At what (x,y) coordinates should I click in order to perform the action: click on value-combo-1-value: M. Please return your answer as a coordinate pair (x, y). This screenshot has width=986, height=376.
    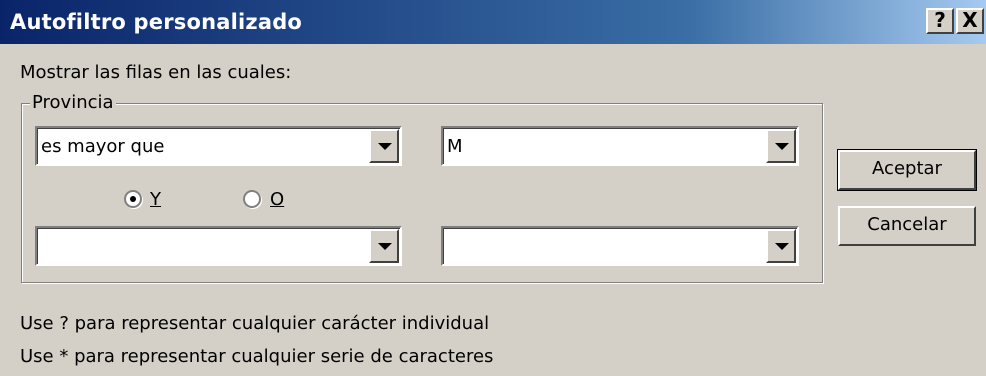
    Looking at the image, I should click on (455, 146).